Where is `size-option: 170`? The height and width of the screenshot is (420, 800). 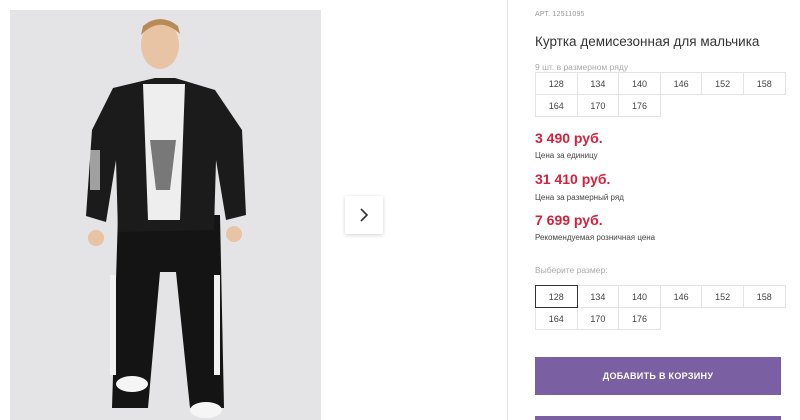
size-option: 170 is located at coordinates (598, 318).